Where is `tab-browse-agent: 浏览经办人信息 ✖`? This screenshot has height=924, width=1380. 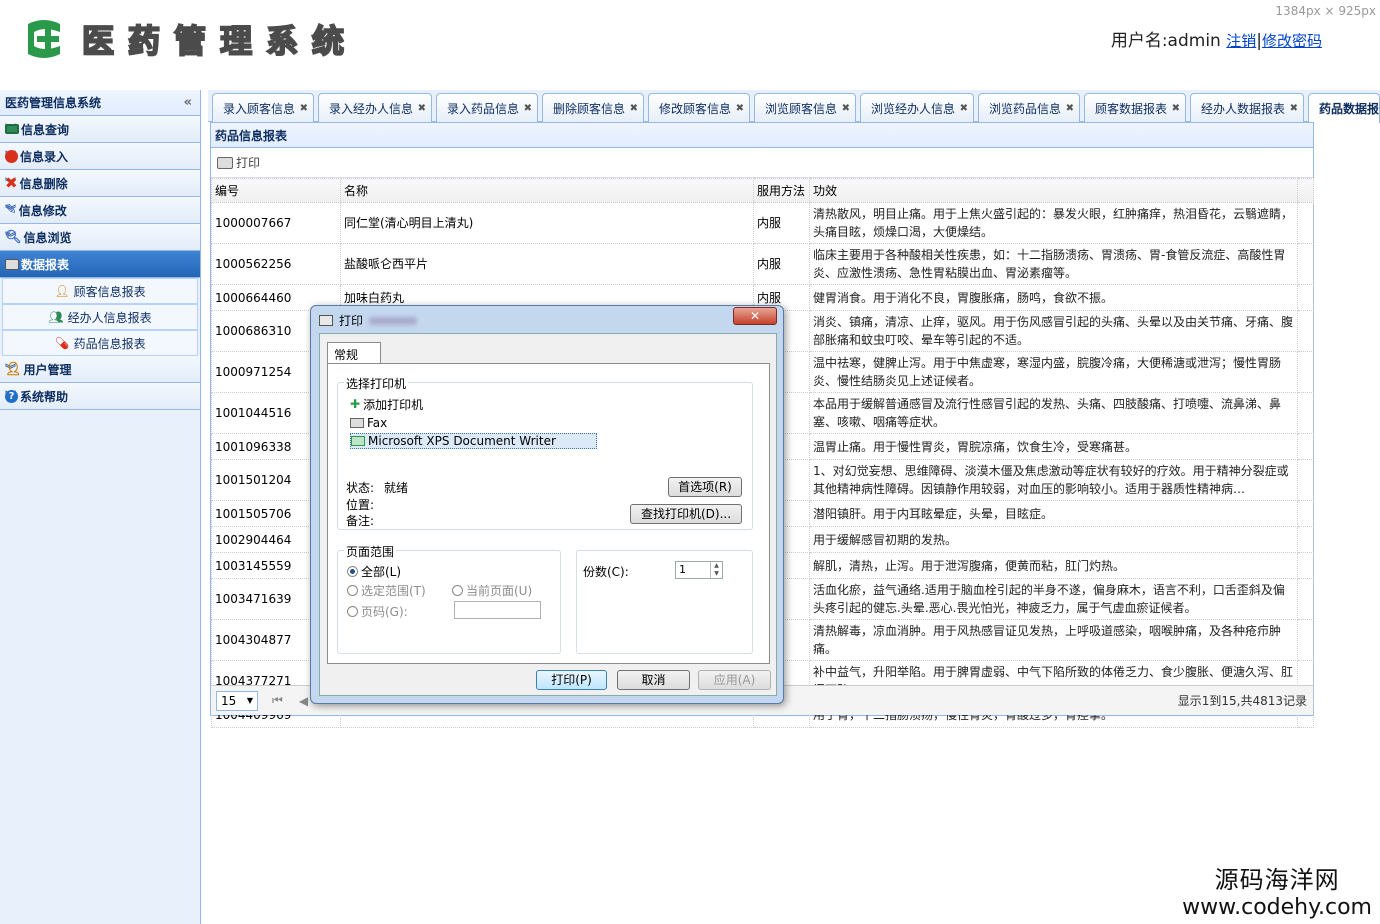 tab-browse-agent: 浏览经办人信息 ✖ is located at coordinates (917, 107).